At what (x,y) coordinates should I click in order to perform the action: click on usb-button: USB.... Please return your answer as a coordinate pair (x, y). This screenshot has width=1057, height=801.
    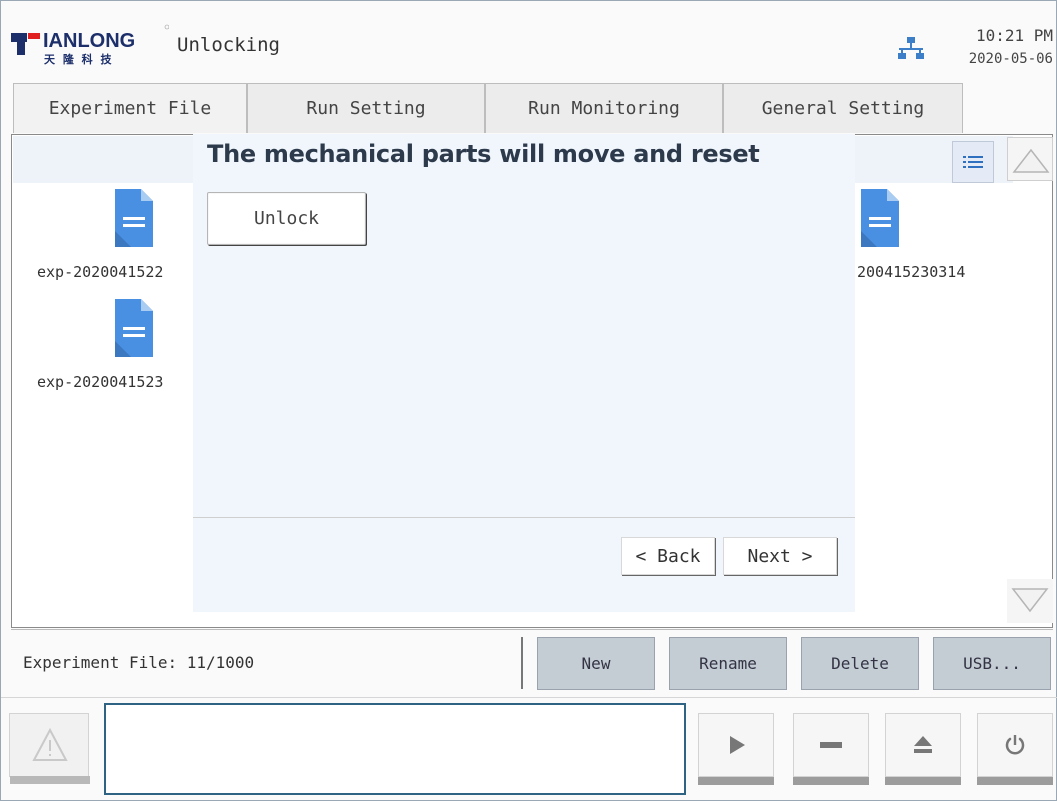
    Looking at the image, I should click on (992, 663).